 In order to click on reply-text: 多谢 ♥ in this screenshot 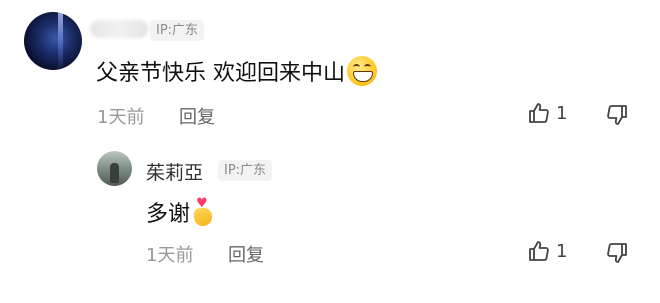, I will do `click(181, 213)`.